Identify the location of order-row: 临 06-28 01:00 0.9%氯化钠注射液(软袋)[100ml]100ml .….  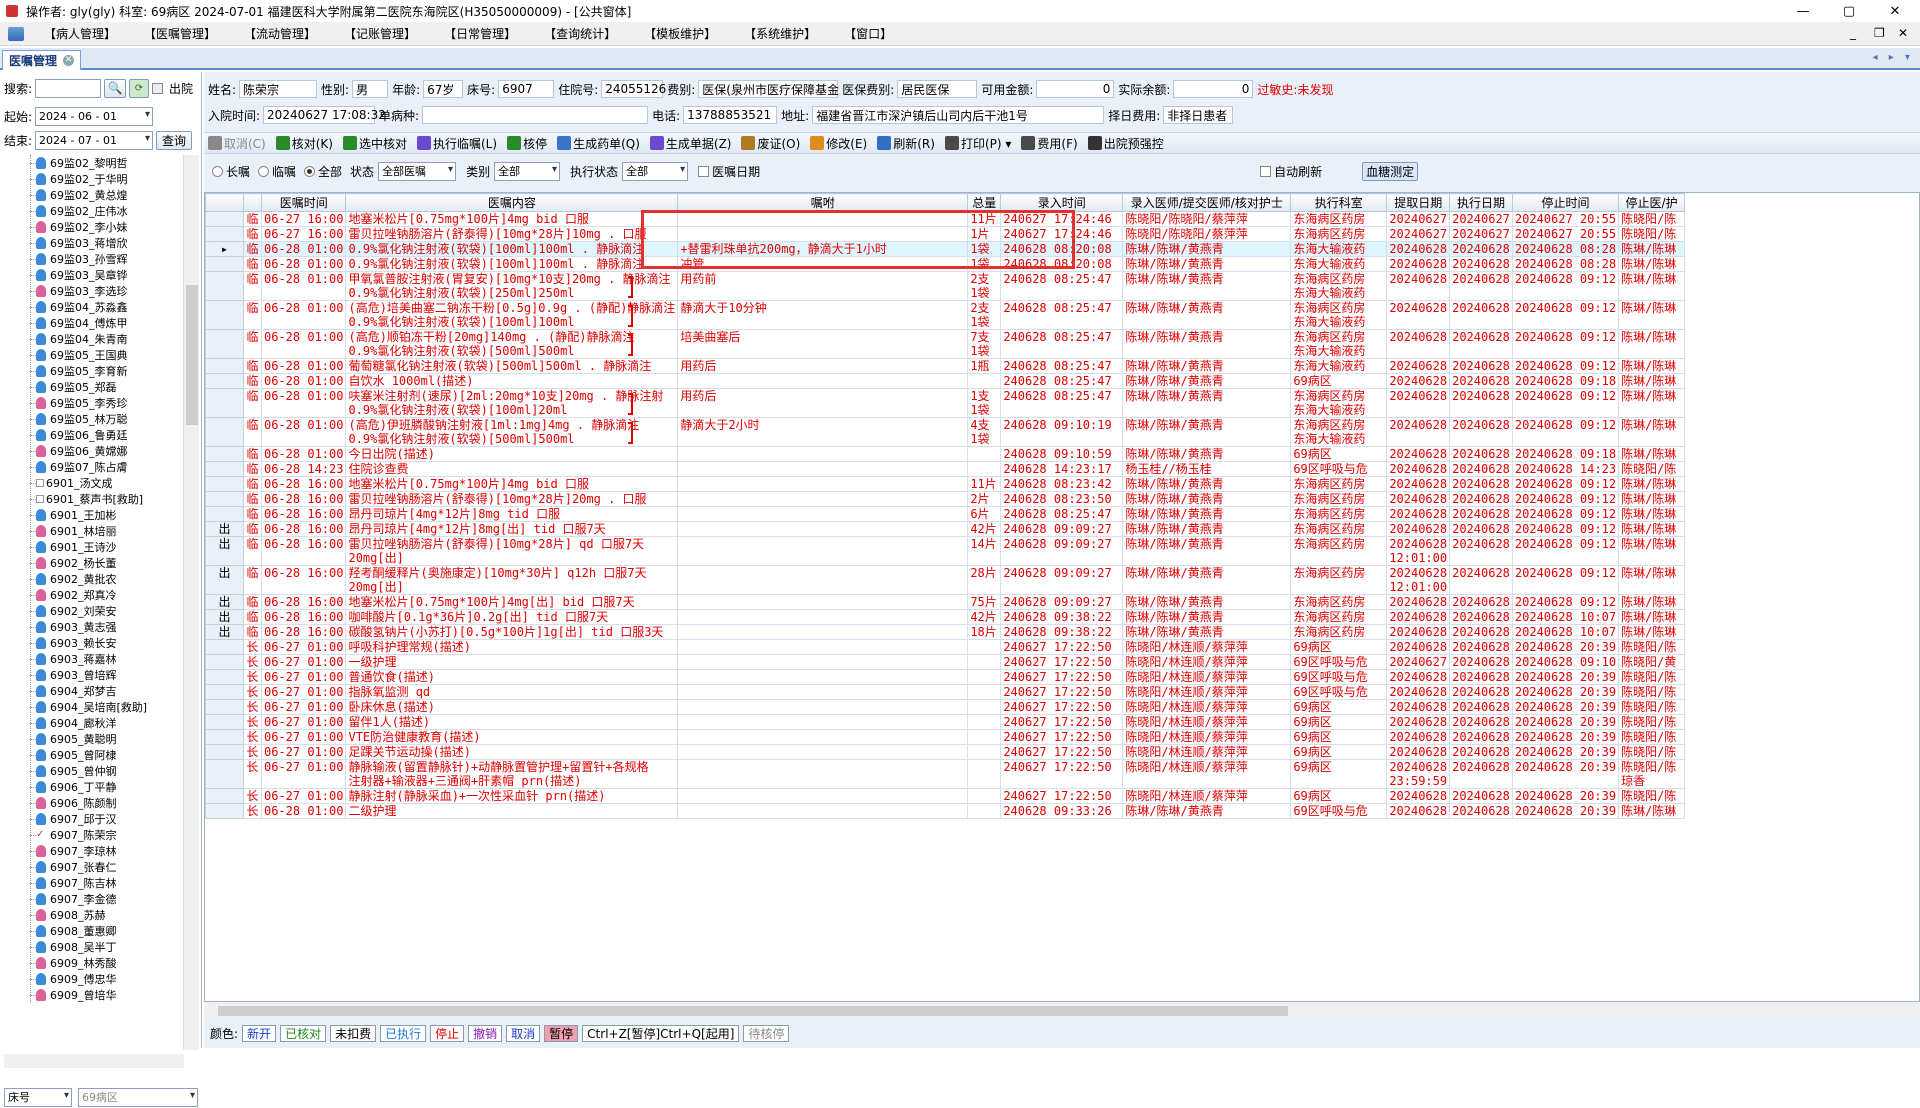
(945, 264).